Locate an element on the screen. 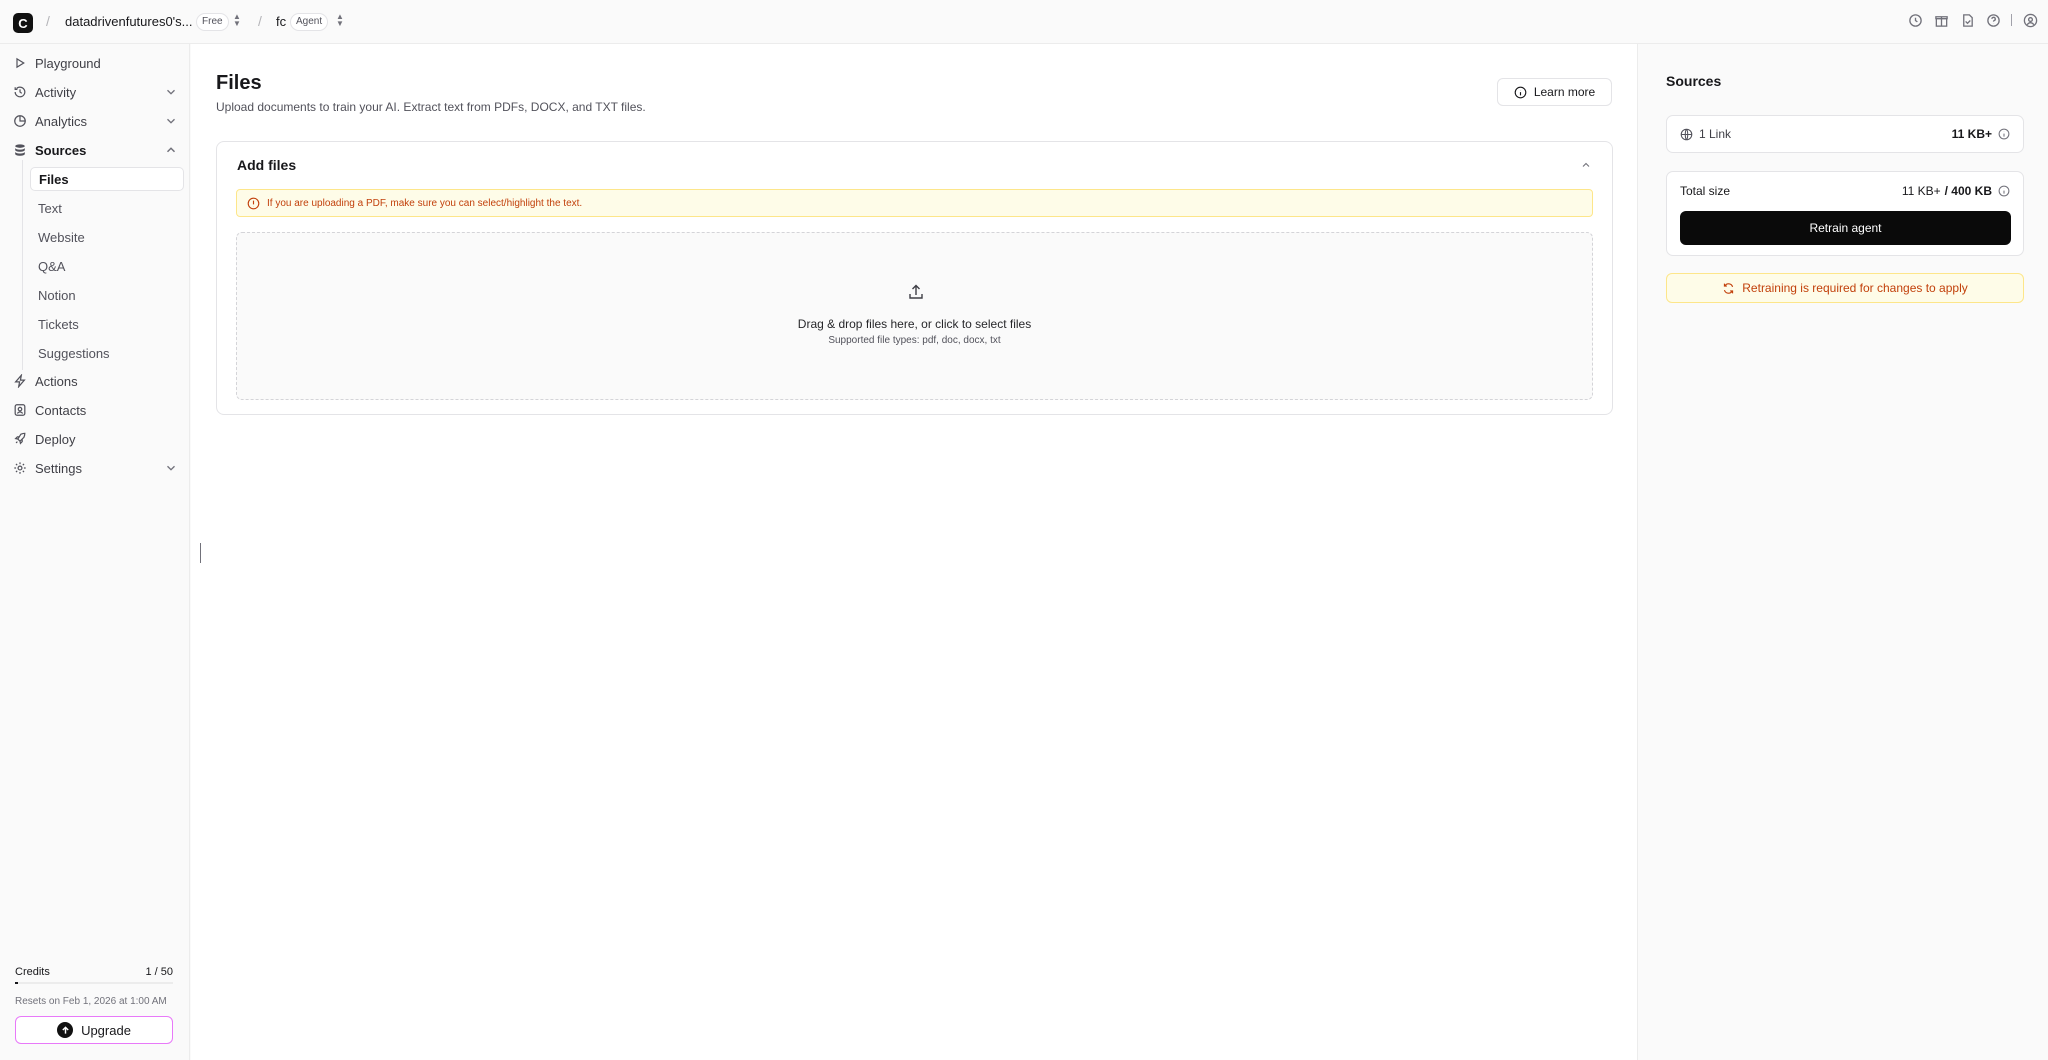 Image resolution: width=2048 pixels, height=1060 pixels. gift-icon is located at coordinates (1941, 20).